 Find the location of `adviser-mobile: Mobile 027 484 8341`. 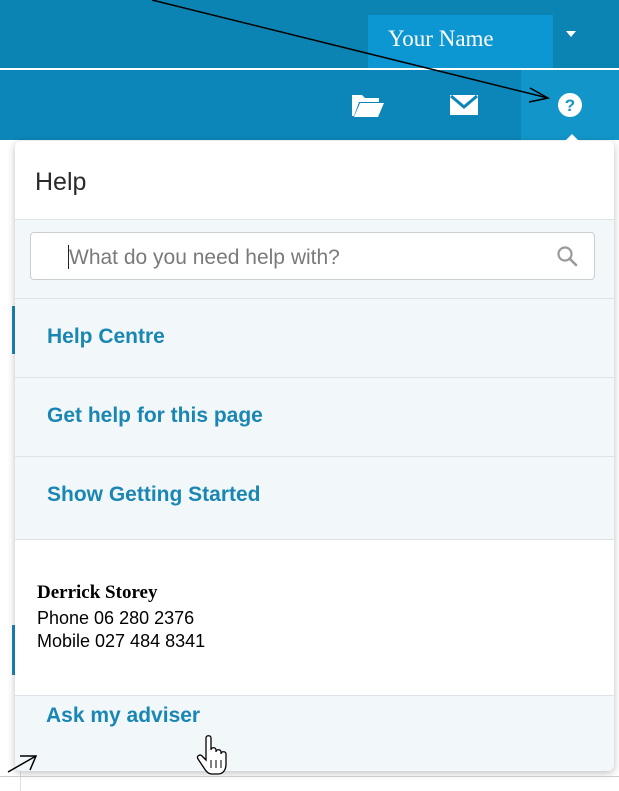

adviser-mobile: Mobile 027 484 8341 is located at coordinates (121, 641).